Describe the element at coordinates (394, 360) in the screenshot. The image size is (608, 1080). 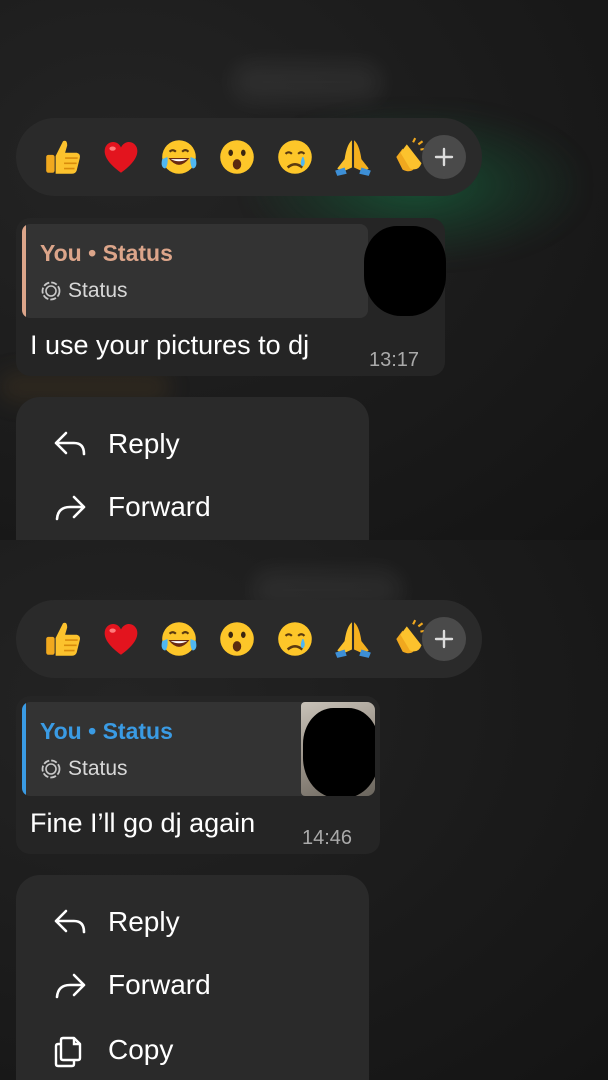
I see `message-time: 13:17` at that location.